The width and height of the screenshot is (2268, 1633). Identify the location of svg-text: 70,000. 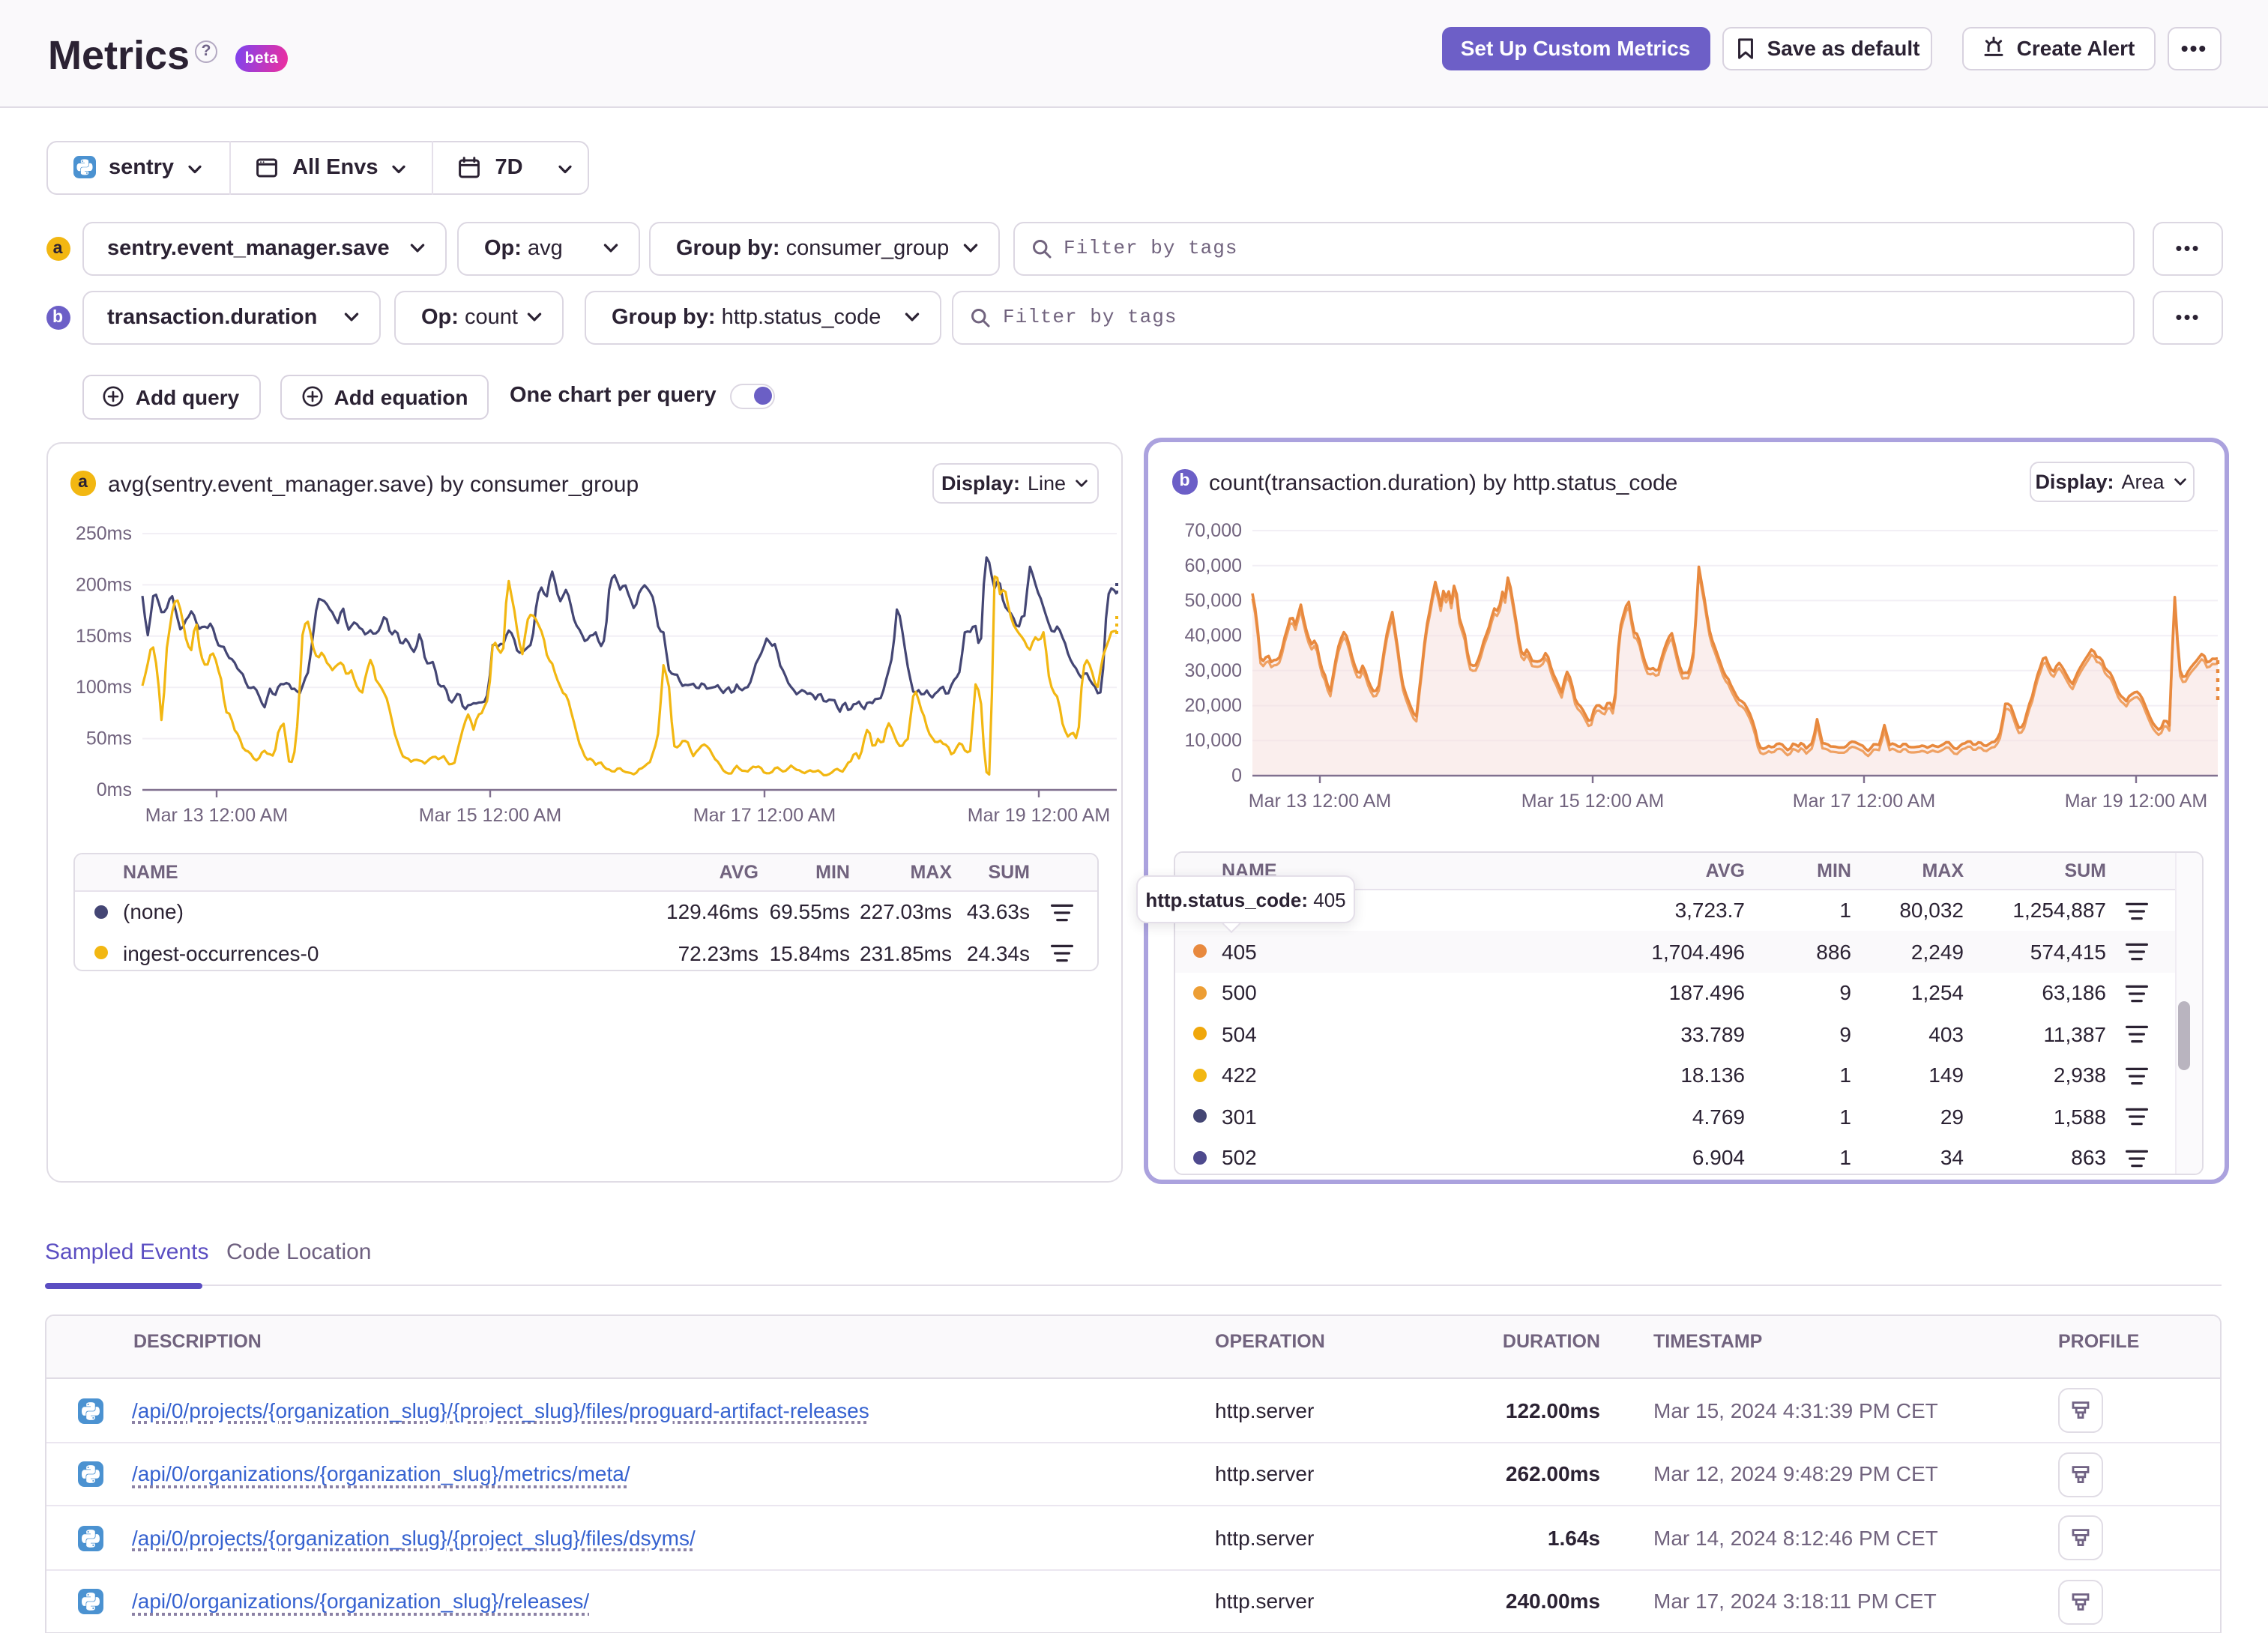
(1212, 530).